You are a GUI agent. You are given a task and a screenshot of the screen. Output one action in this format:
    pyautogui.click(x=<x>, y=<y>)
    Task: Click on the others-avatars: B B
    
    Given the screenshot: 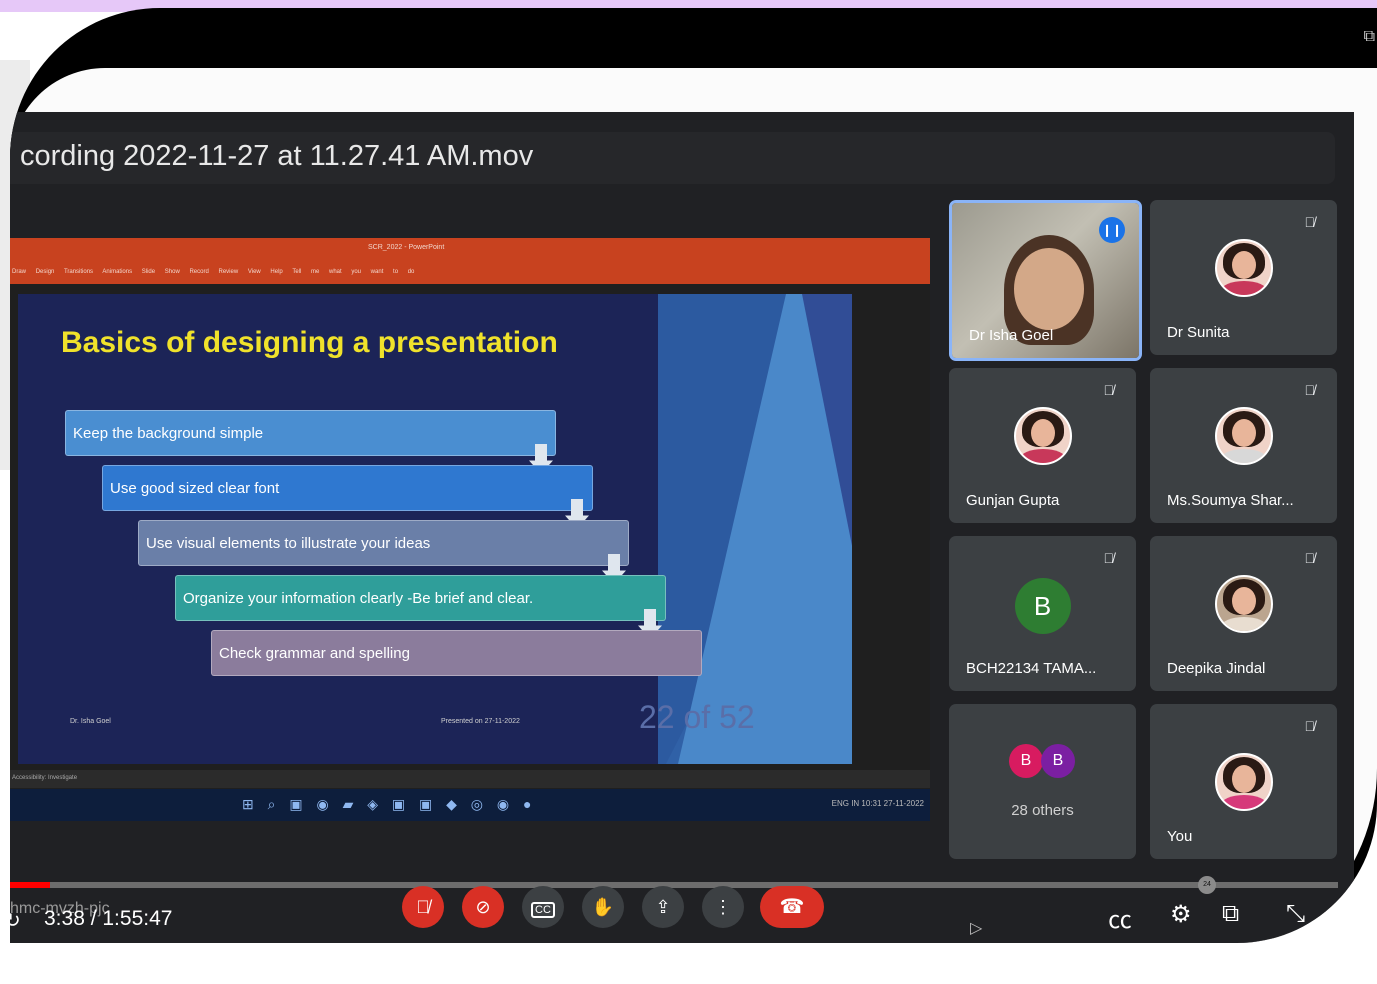 What is the action you would take?
    pyautogui.click(x=1045, y=762)
    